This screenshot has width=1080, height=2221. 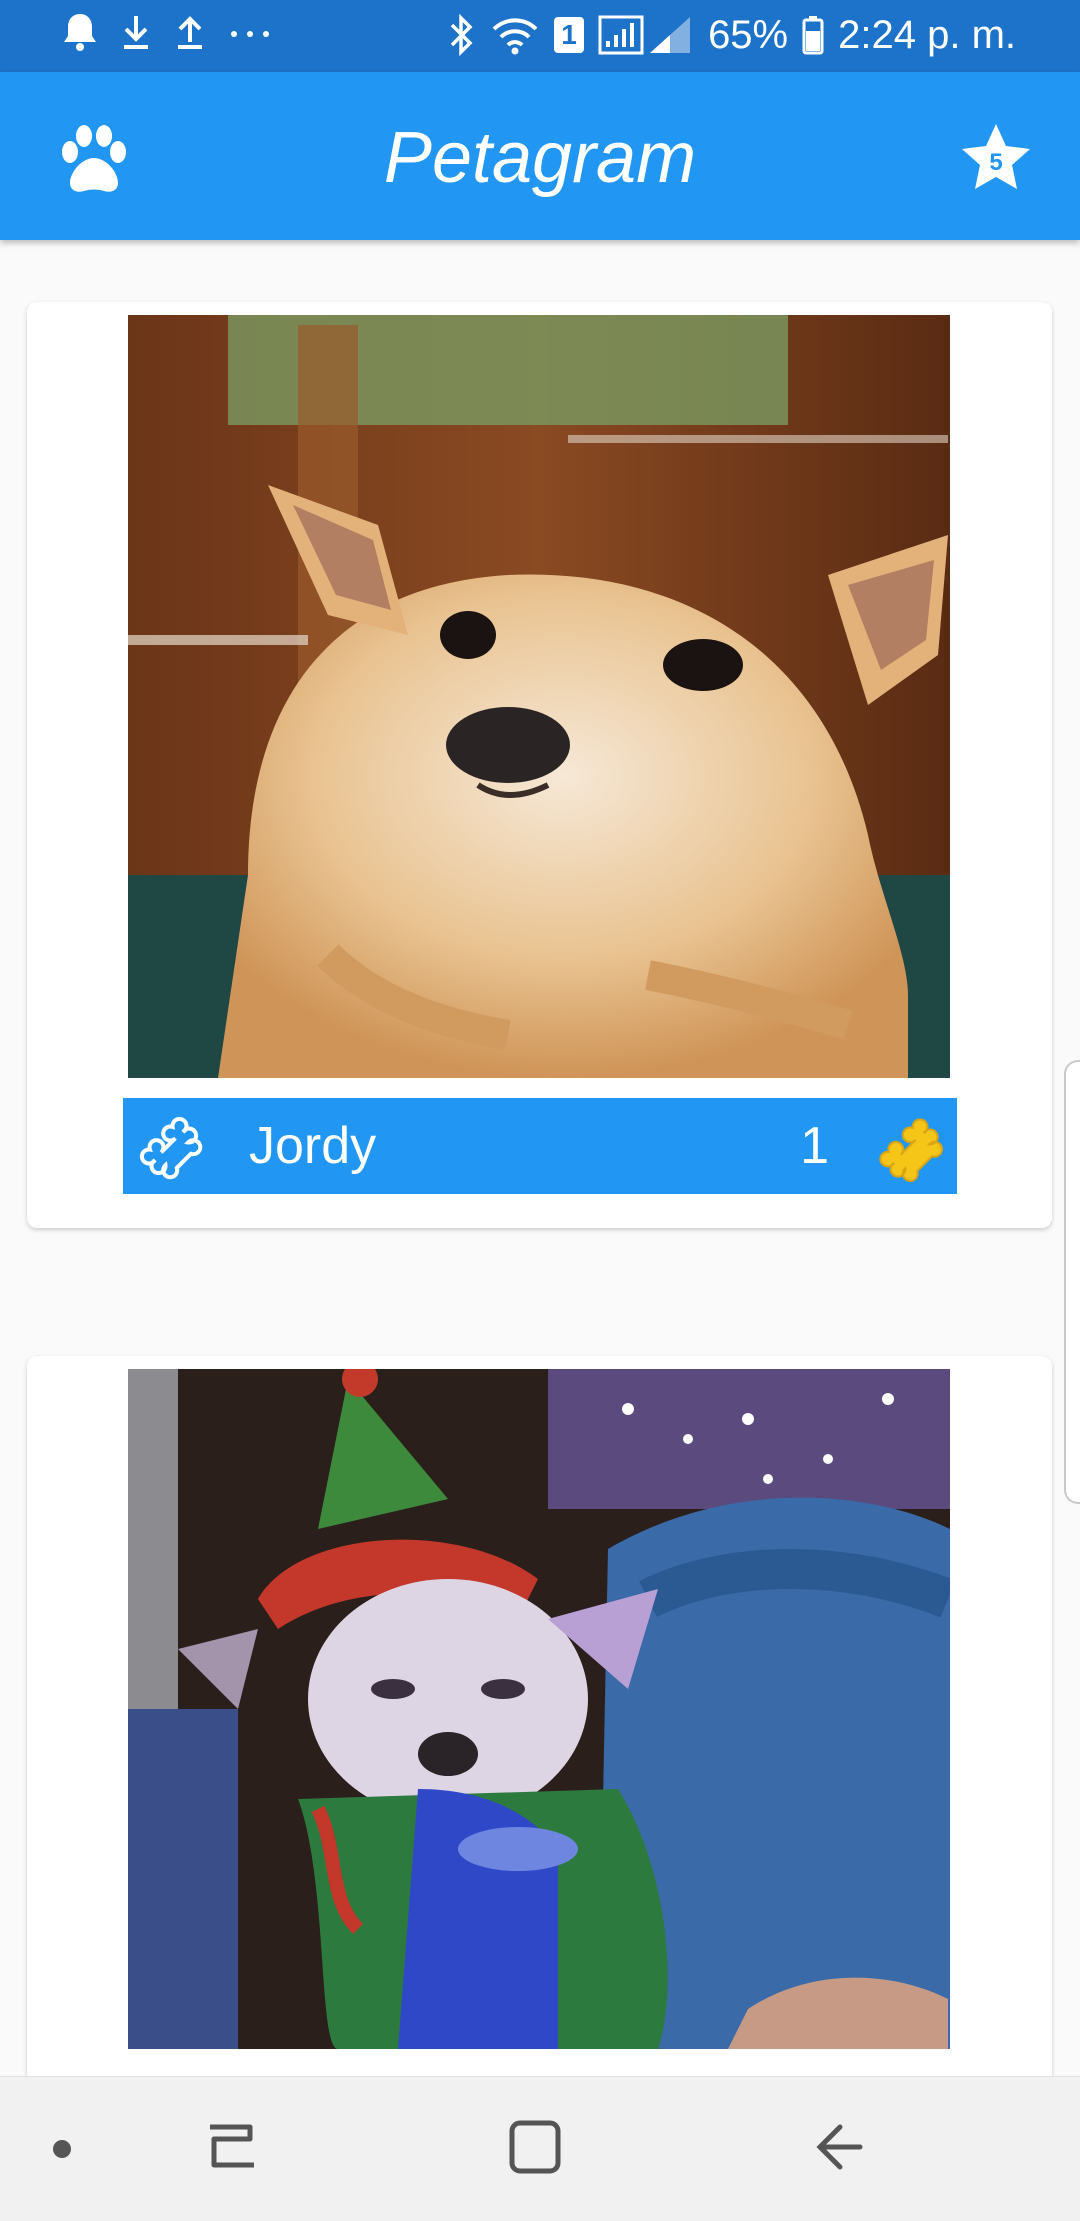 I want to click on pet-name: Jordy, so click(x=313, y=1146).